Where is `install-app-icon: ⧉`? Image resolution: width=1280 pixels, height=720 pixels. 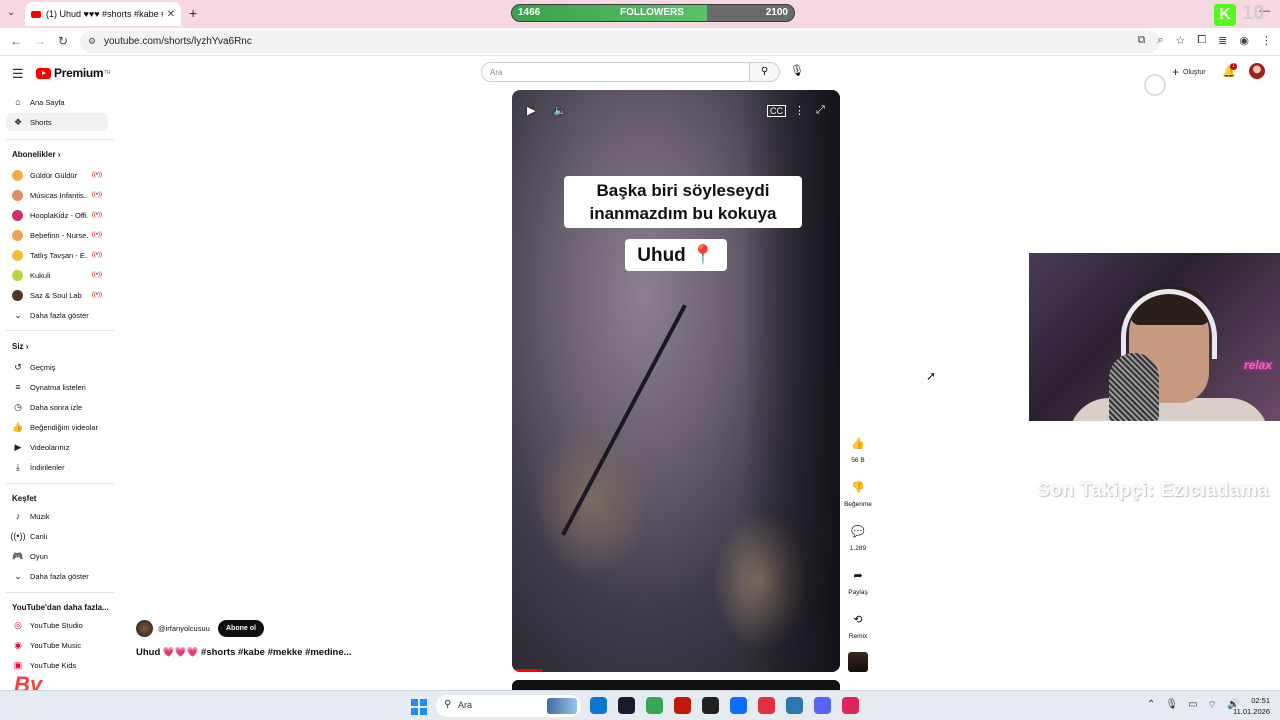 install-app-icon: ⧉ is located at coordinates (1141, 40).